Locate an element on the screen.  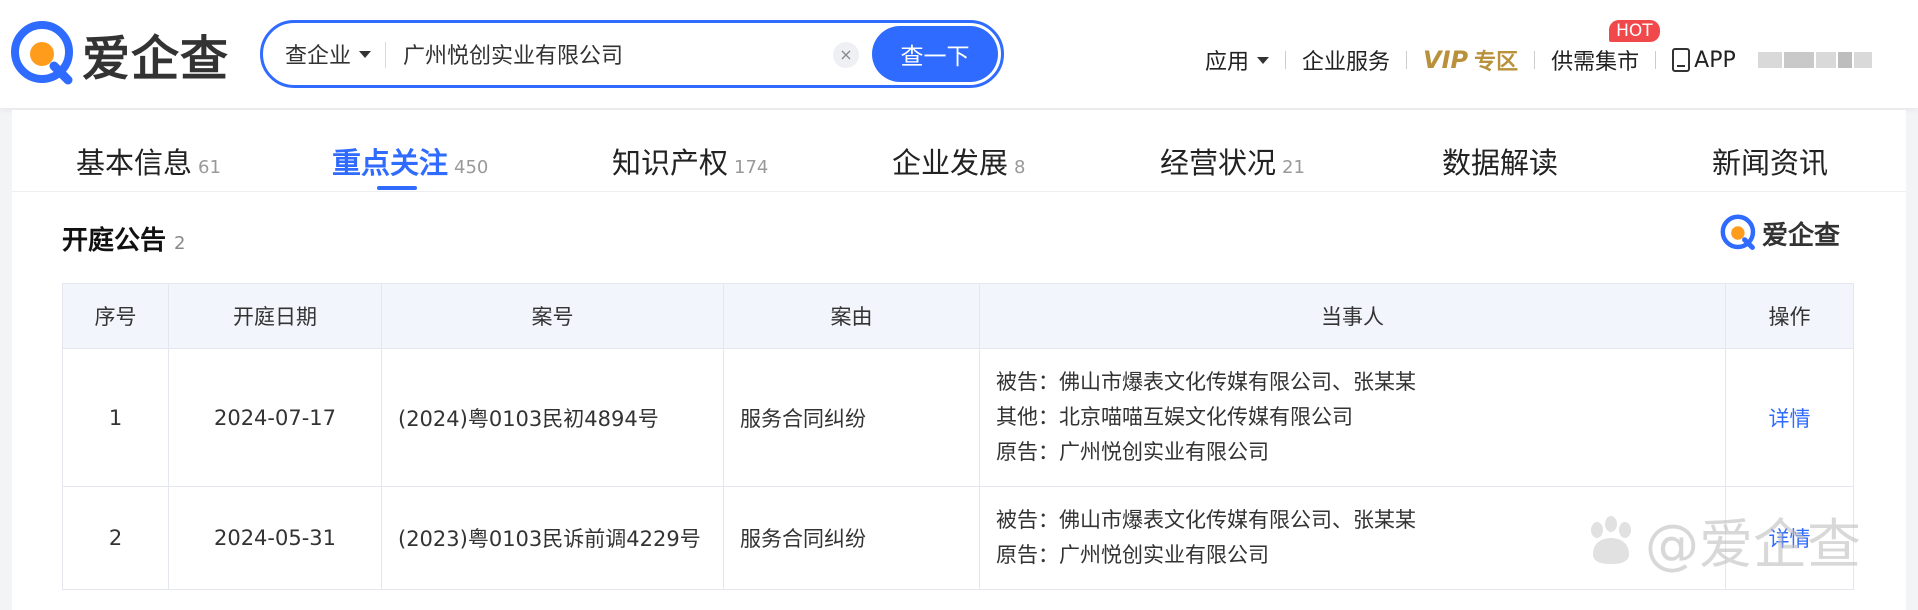
cell-case-no: (2024)粤0103民初4894号 is located at coordinates (552, 417).